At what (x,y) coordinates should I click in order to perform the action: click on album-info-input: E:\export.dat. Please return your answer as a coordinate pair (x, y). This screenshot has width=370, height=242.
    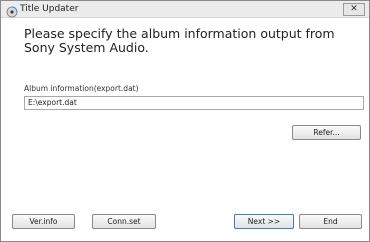
    Looking at the image, I should click on (194, 103).